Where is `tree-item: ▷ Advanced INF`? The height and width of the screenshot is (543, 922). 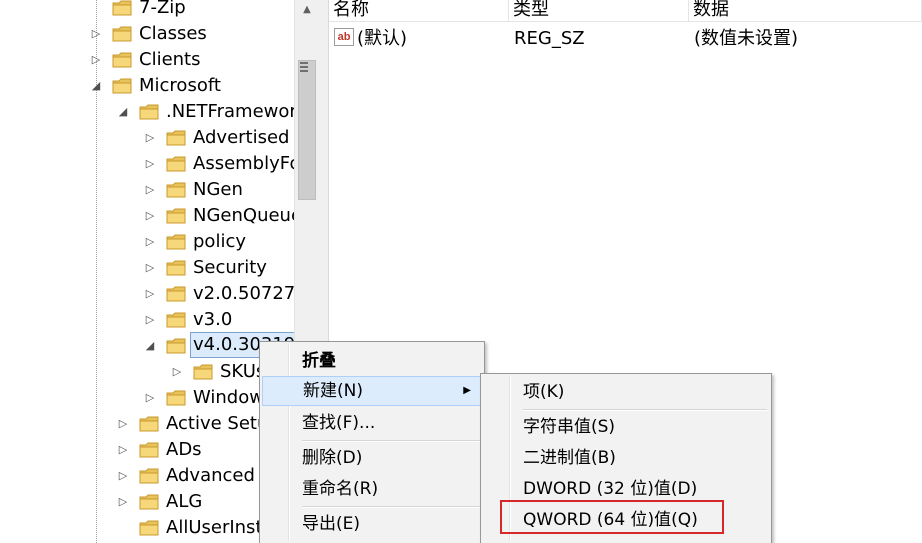
tree-item: ▷ Advanced INF is located at coordinates (147, 476).